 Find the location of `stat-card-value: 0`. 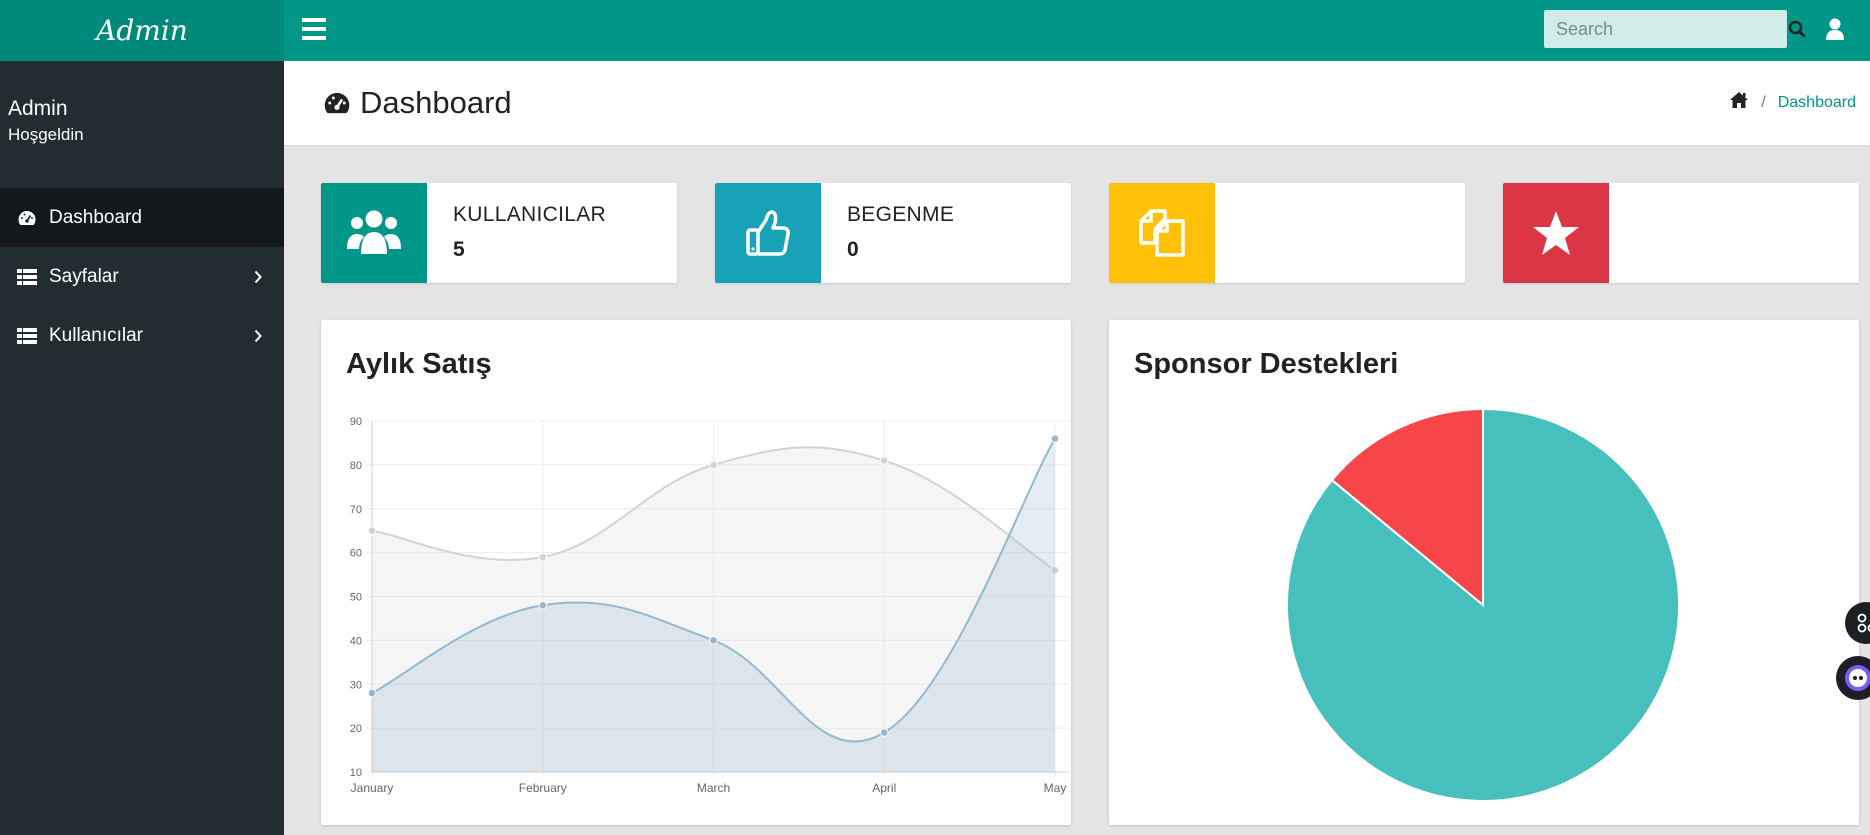

stat-card-value: 0 is located at coordinates (853, 249).